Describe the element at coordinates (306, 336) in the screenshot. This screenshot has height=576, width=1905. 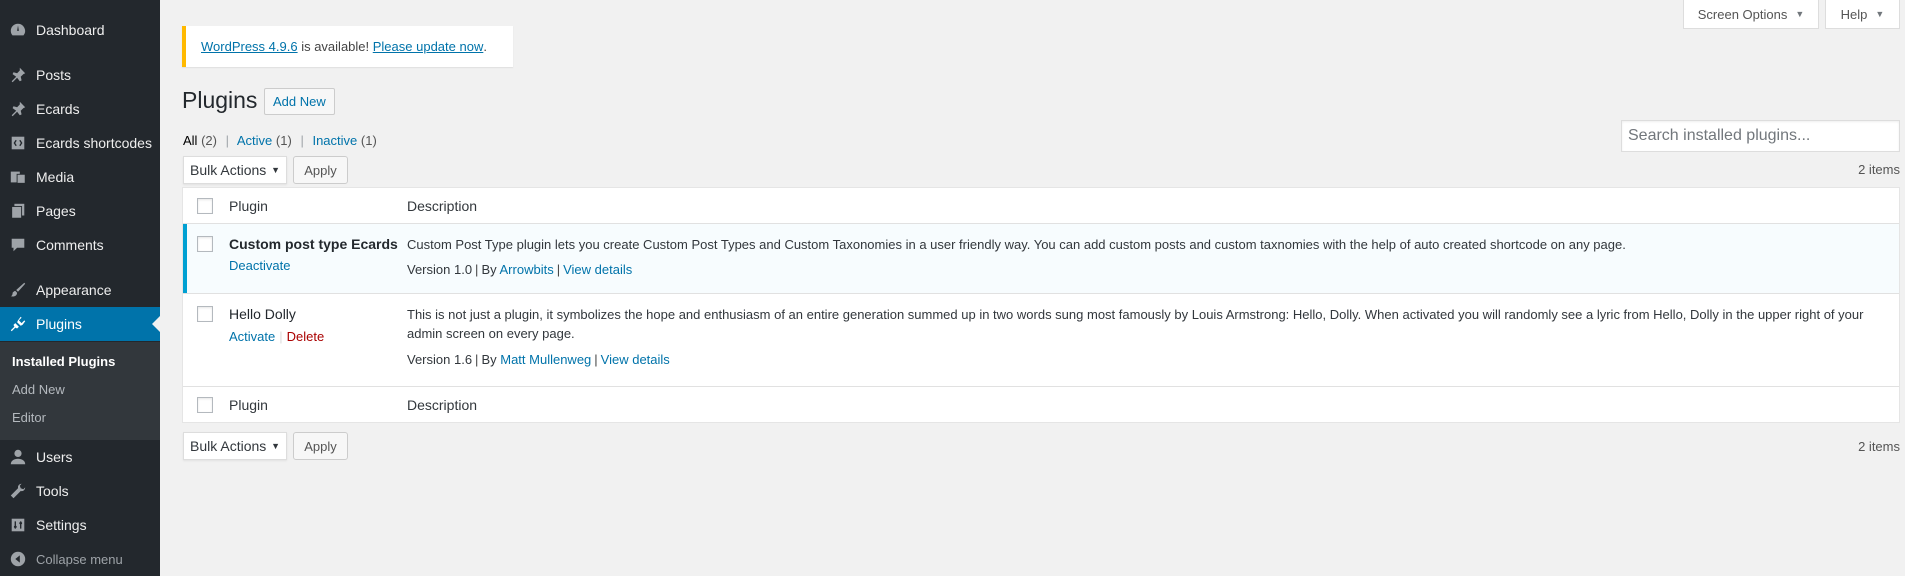
I see `delete-link: Delete` at that location.